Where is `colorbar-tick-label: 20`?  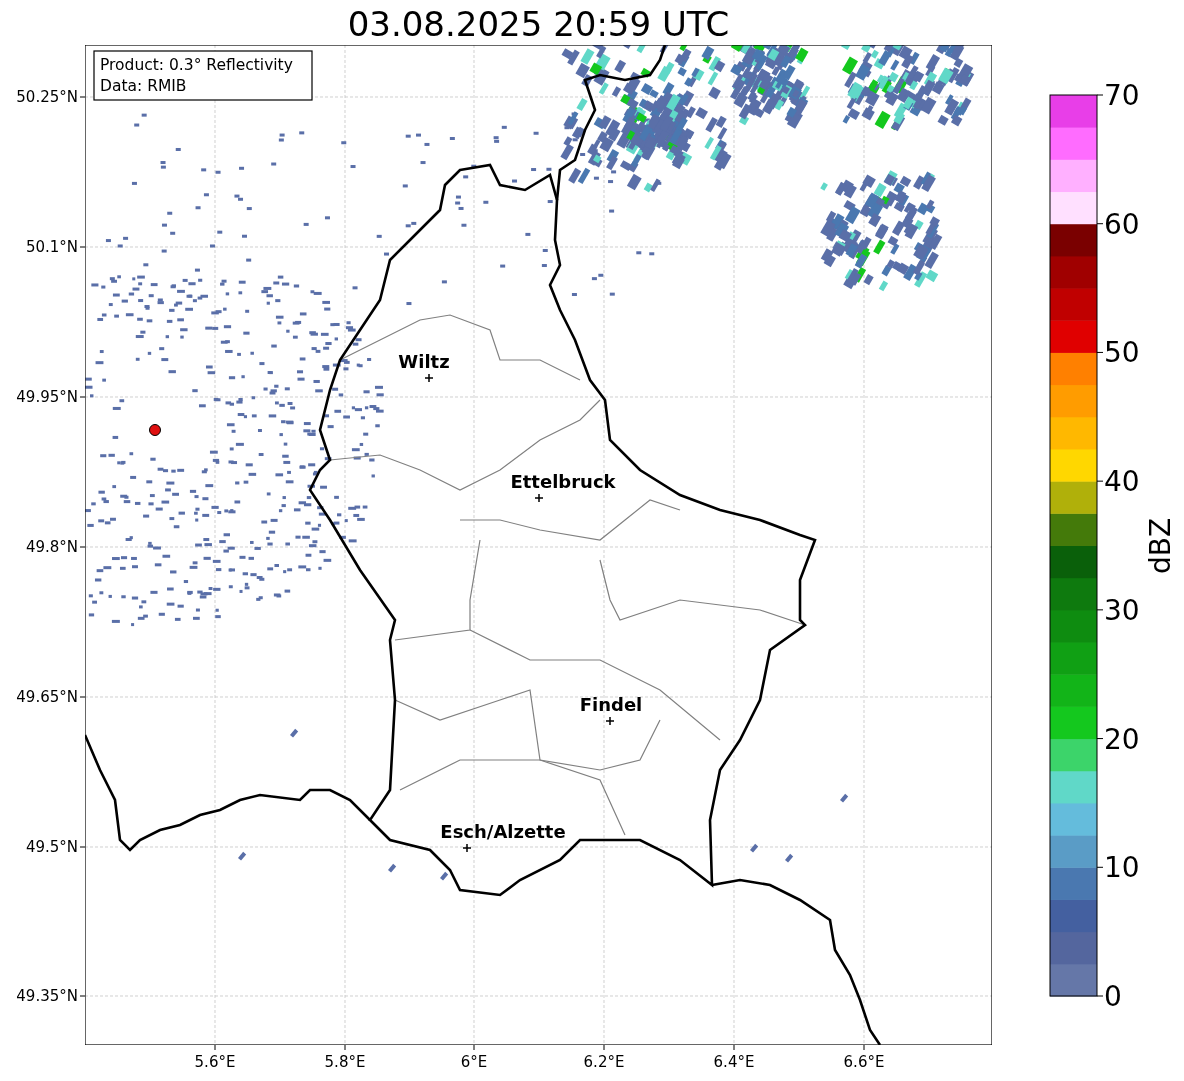 colorbar-tick-label: 20 is located at coordinates (1122, 739).